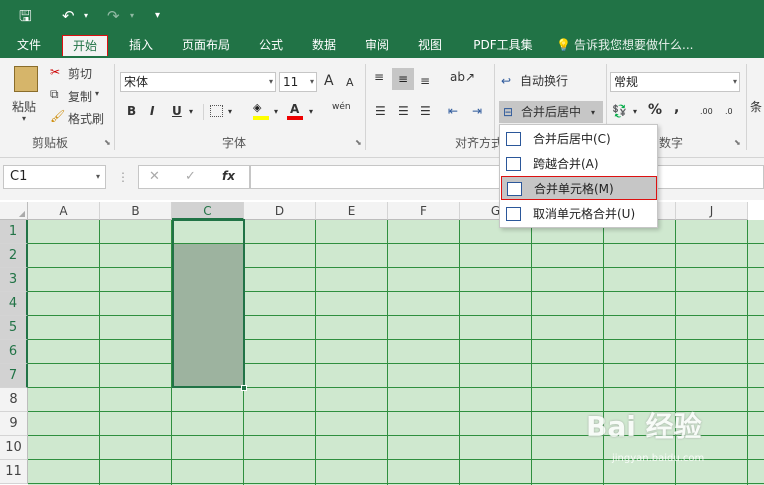  Describe the element at coordinates (190, 176) in the screenshot. I see `enter-icon: ✓` at that location.